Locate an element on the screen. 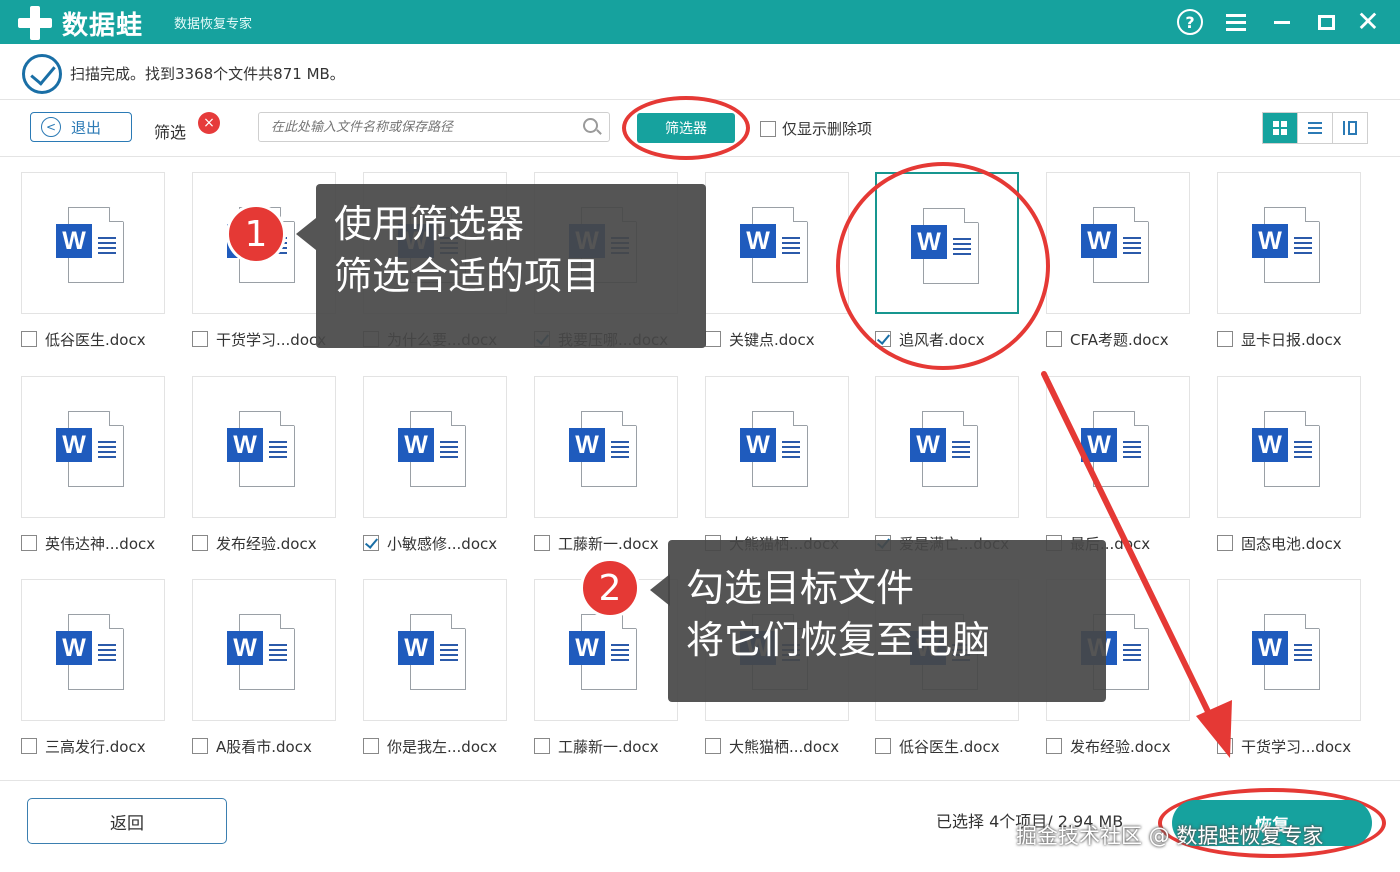  file-name: 关键点.docx is located at coordinates (772, 339).